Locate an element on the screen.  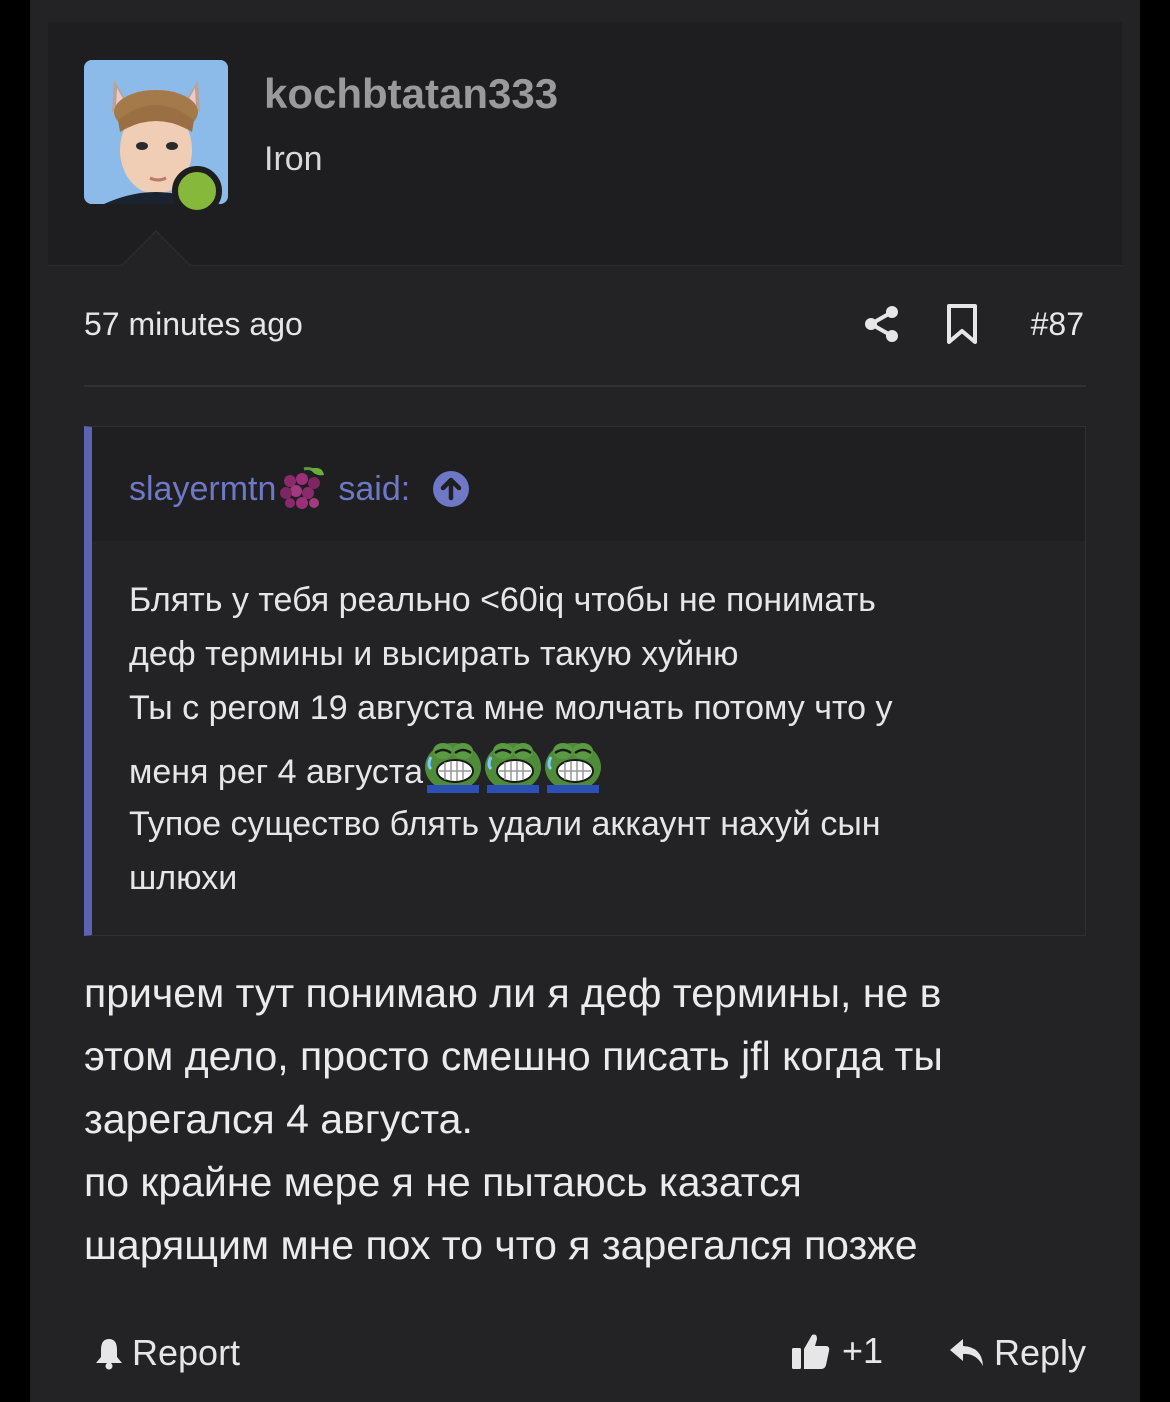
like-count: +1 is located at coordinates (863, 1350).